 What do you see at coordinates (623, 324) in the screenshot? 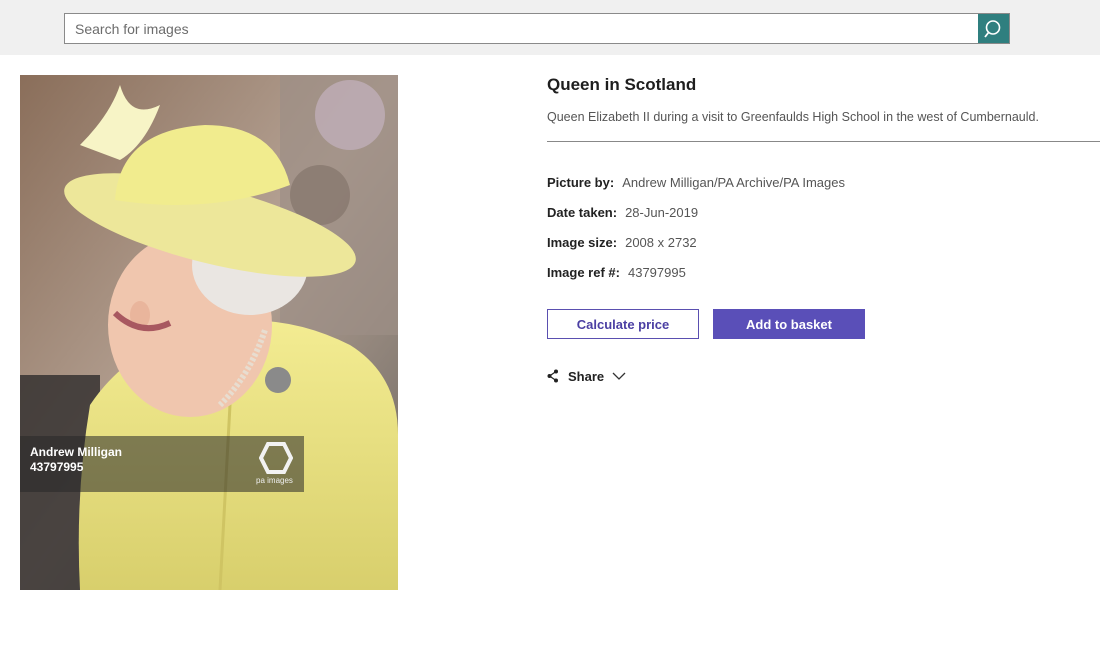
I see `calculate-price-button: Calculate price` at bounding box center [623, 324].